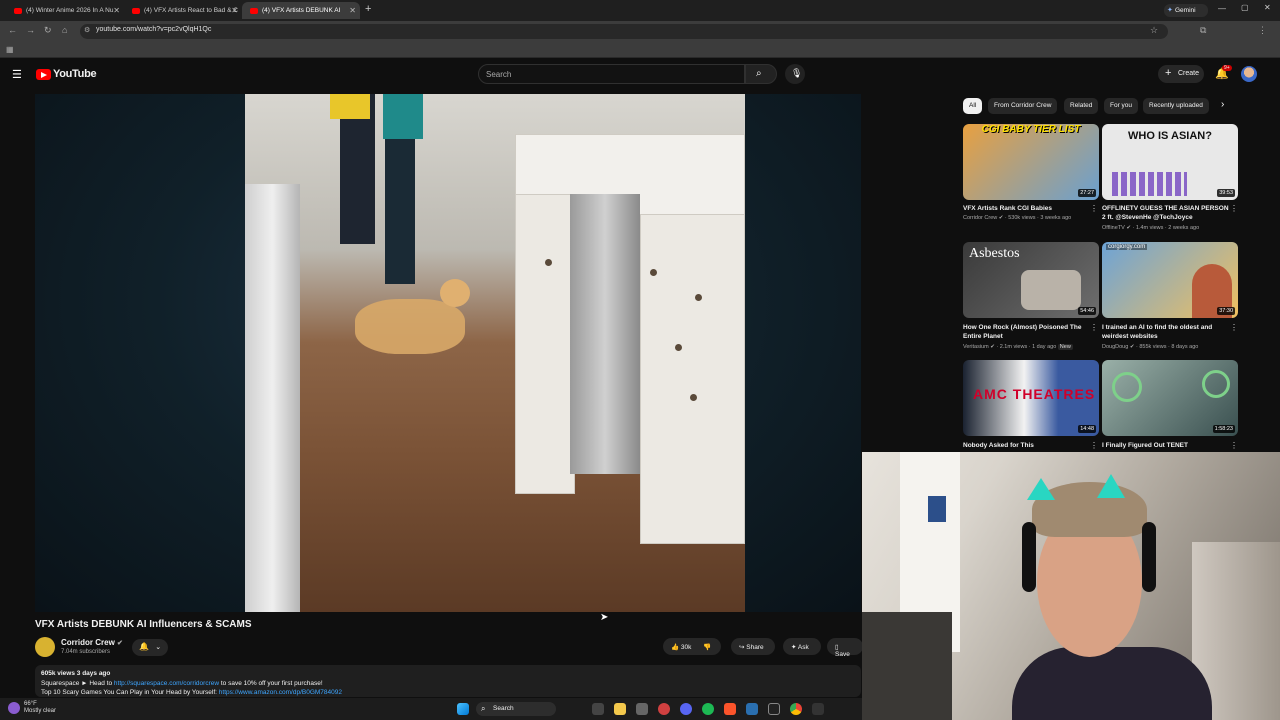 The width and height of the screenshot is (1280, 720). Describe the element at coordinates (463, 709) in the screenshot. I see `windows-start-icon` at that location.